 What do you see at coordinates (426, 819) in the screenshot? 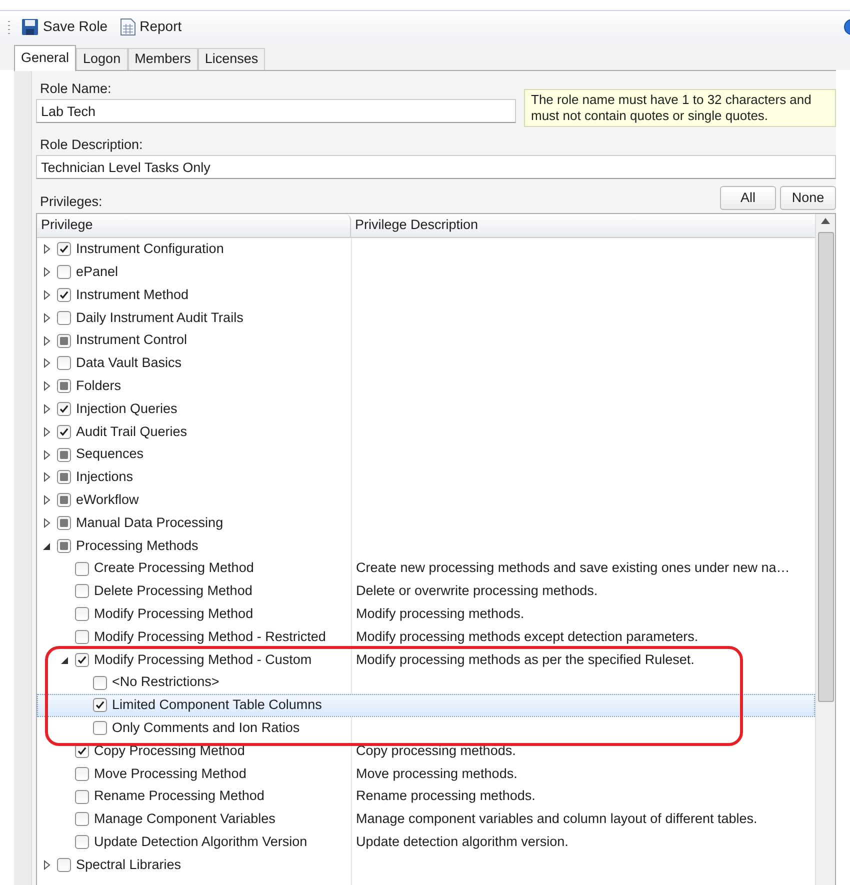
I see `tree-row: Manage Component Variables Manage component variables and column layout of different tables.` at bounding box center [426, 819].